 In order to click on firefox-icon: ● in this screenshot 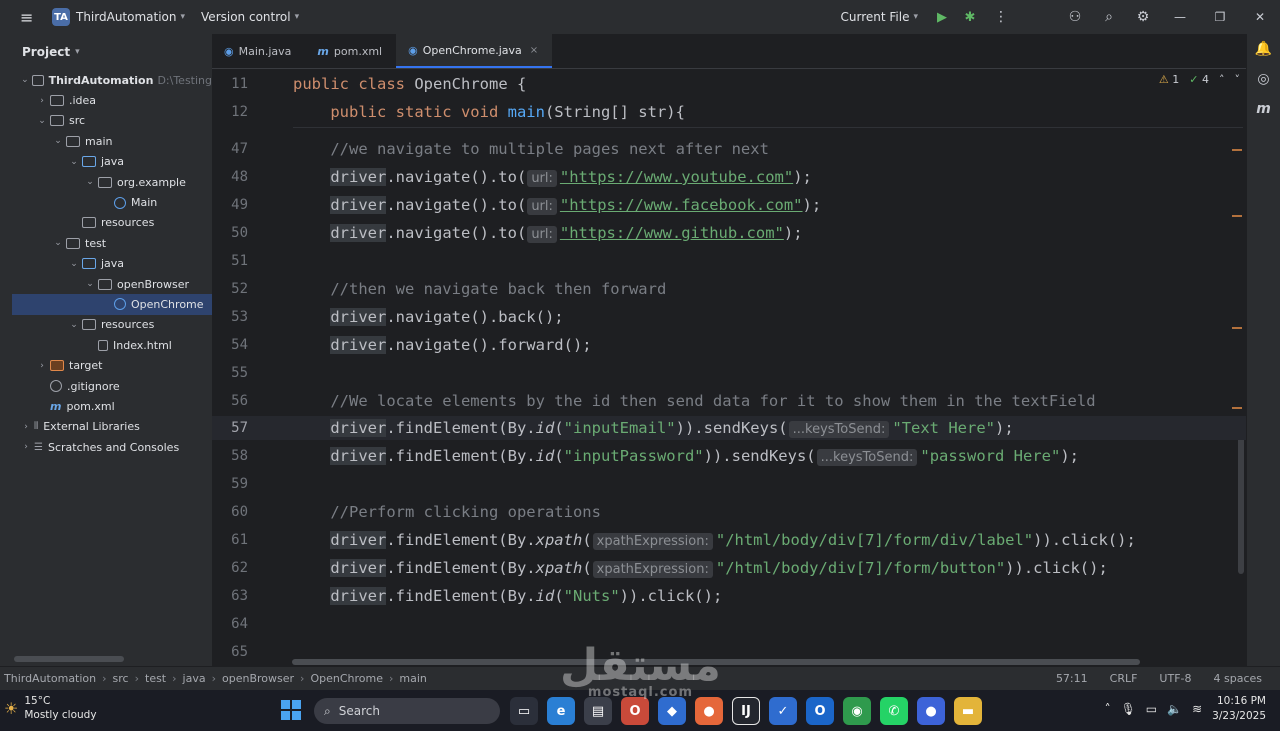, I will do `click(709, 711)`.